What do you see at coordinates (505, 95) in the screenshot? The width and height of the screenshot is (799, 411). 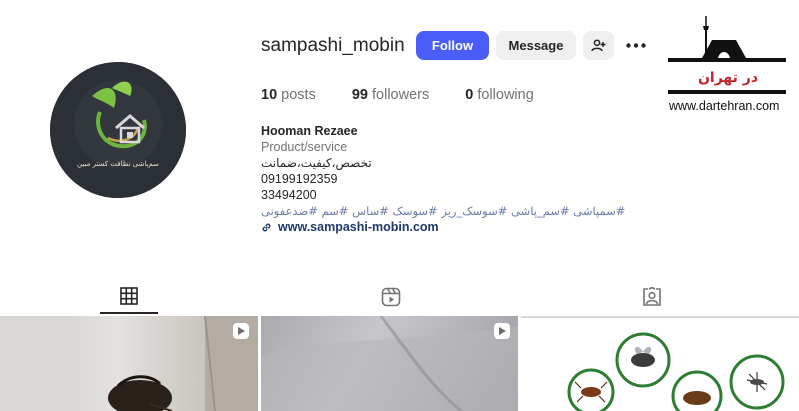 I see `following-label: following` at bounding box center [505, 95].